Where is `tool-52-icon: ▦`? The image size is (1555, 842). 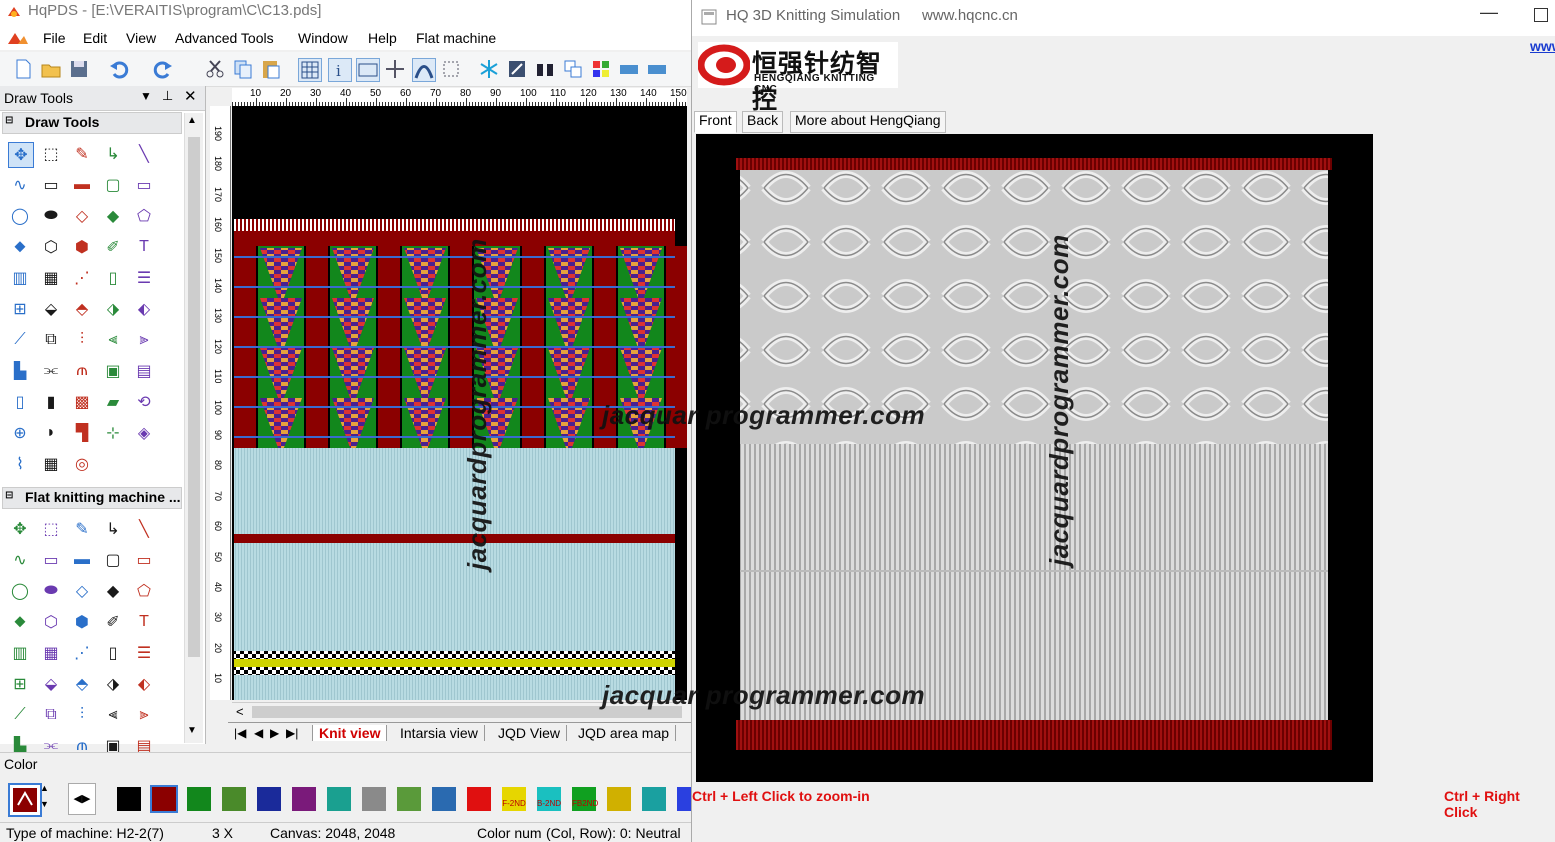
tool-52-icon: ▦ is located at coordinates (51, 464).